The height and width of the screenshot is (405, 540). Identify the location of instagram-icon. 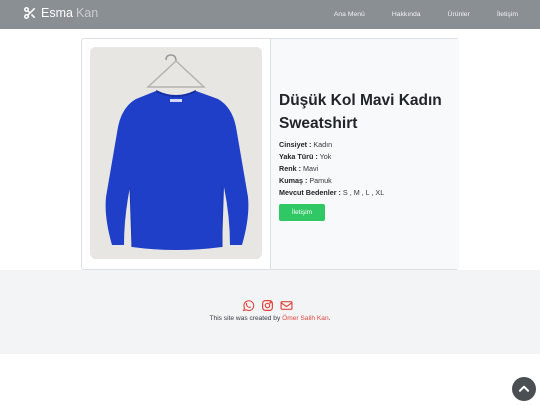
(267, 305).